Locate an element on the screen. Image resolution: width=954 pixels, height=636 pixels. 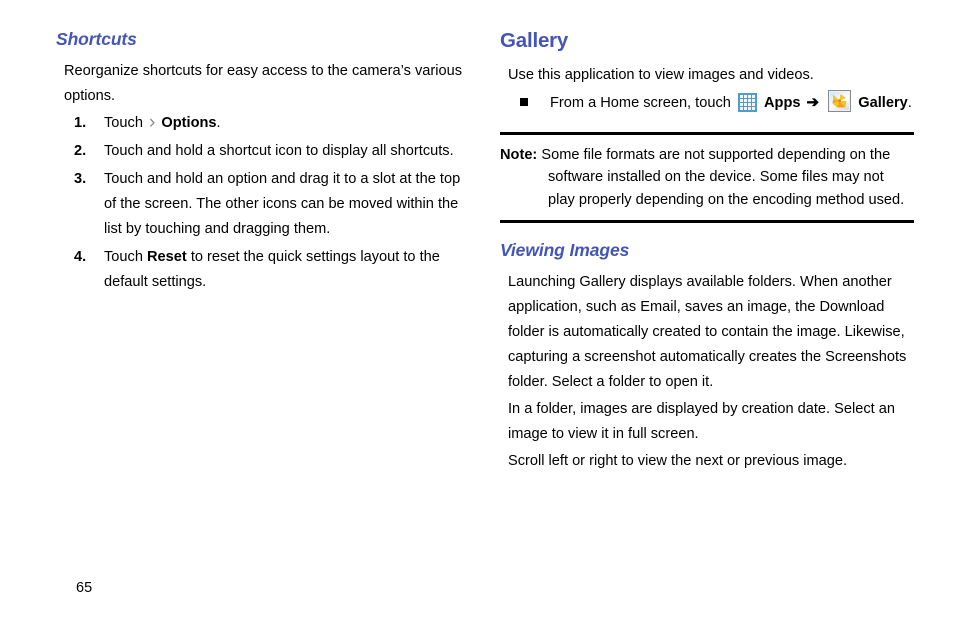
step-text-bold: Reset is located at coordinates (167, 257).